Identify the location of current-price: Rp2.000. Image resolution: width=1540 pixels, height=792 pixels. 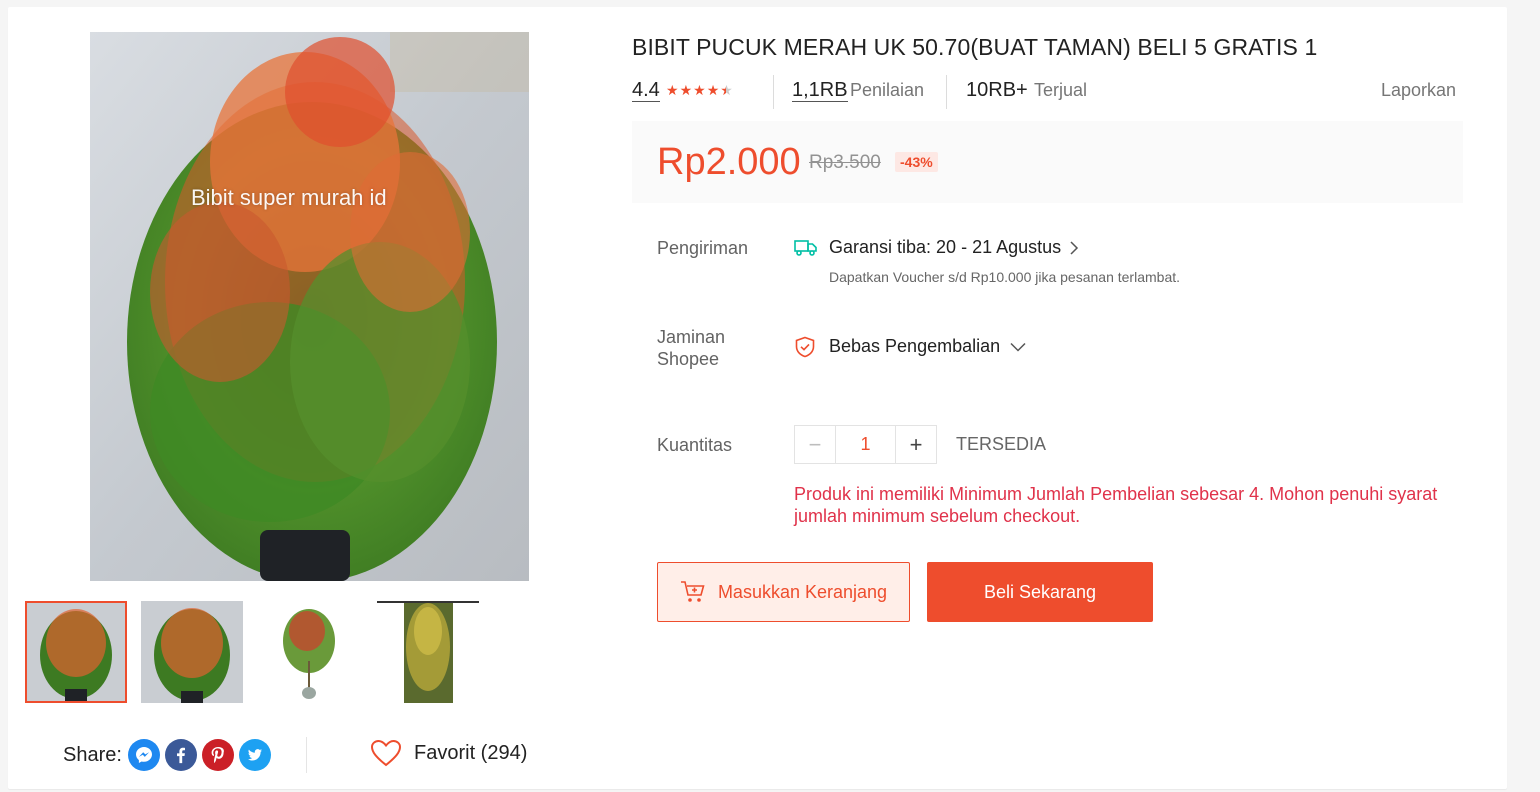
(729, 162).